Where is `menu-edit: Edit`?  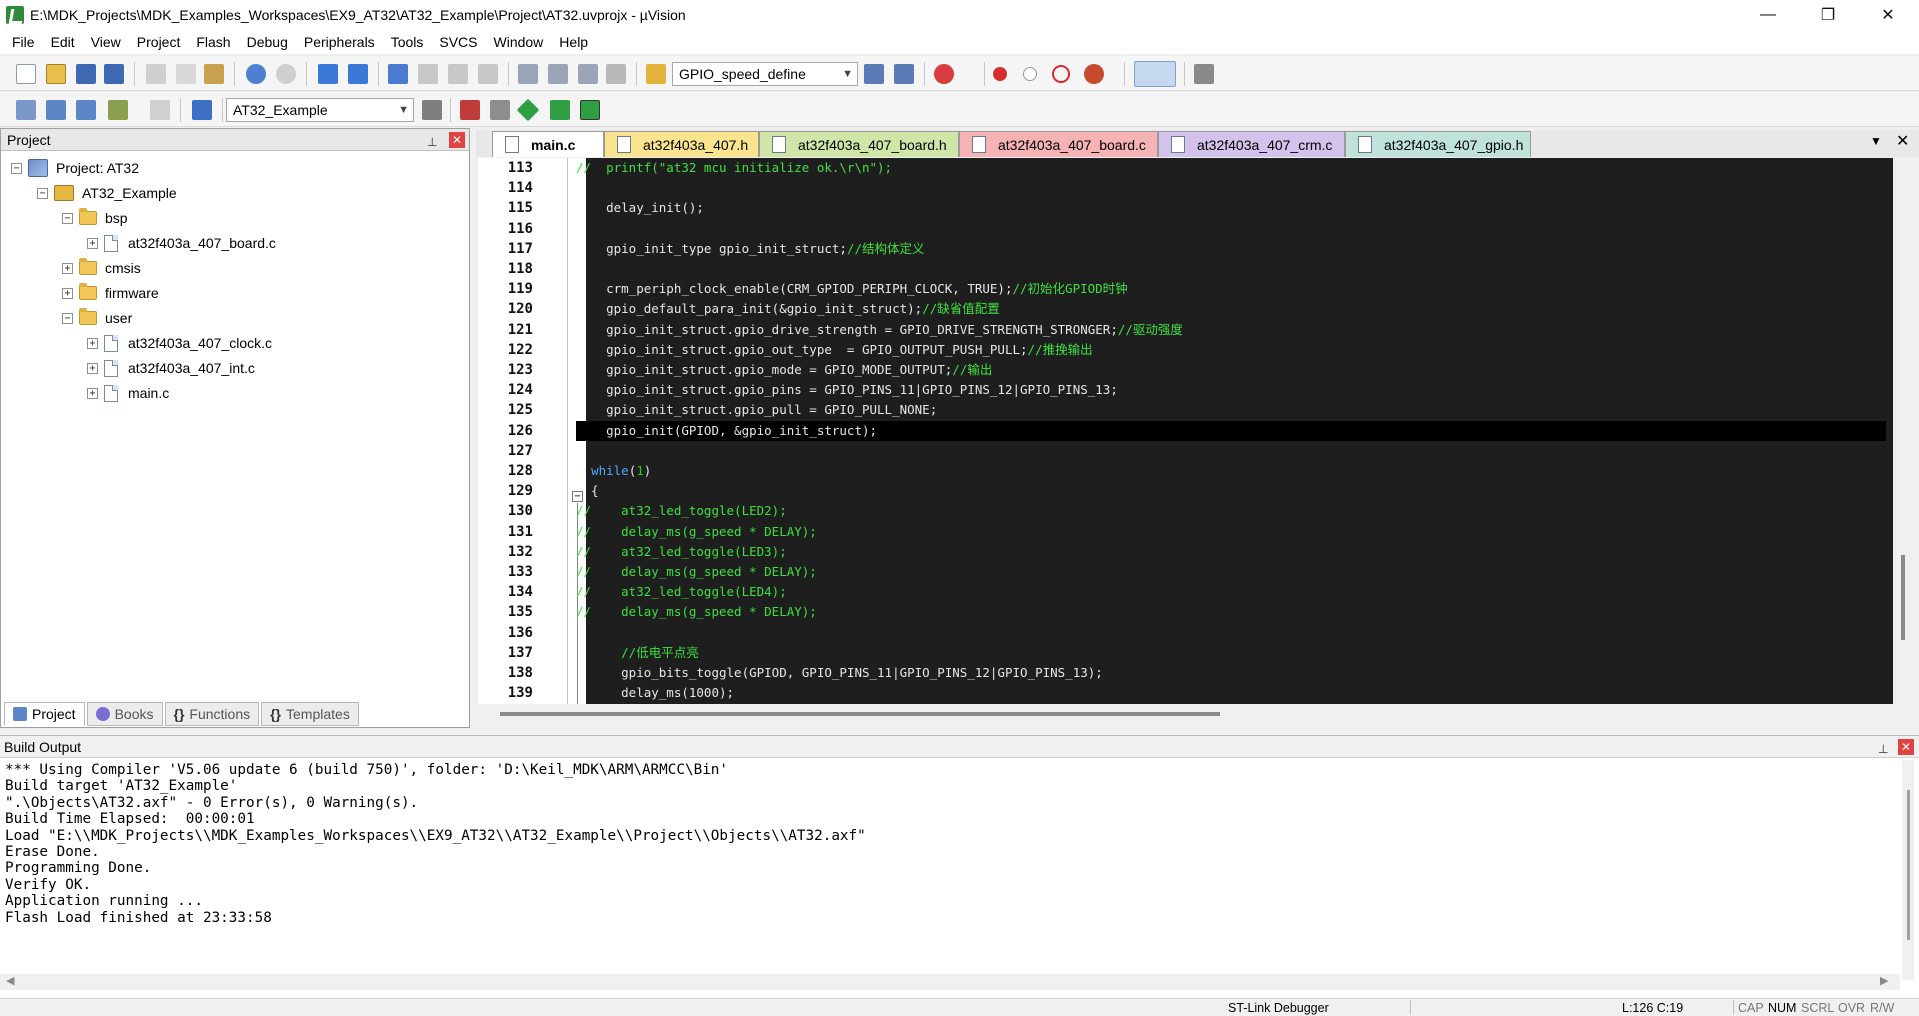 menu-edit: Edit is located at coordinates (63, 42).